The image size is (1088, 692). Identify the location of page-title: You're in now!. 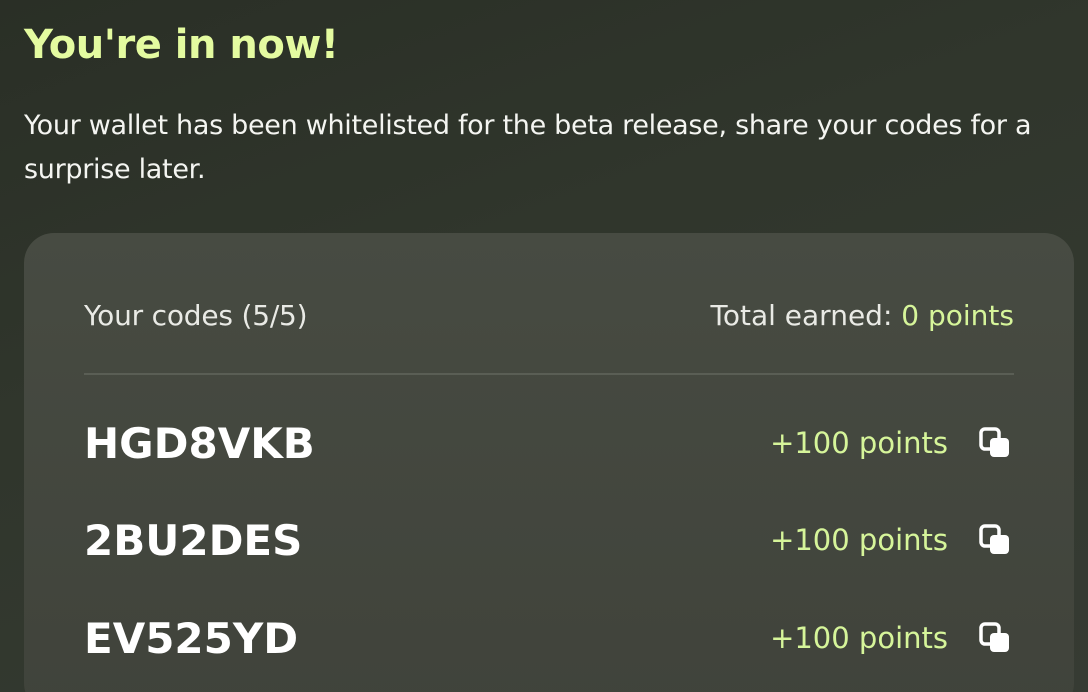
(181, 45).